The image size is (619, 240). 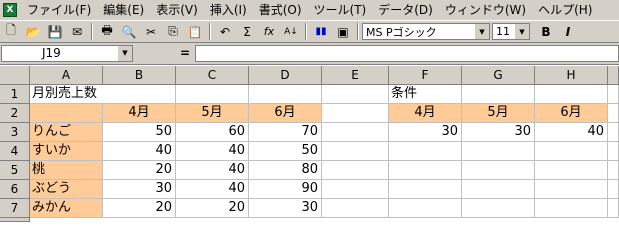 What do you see at coordinates (66, 151) in the screenshot?
I see `cell-a4: すいか` at bounding box center [66, 151].